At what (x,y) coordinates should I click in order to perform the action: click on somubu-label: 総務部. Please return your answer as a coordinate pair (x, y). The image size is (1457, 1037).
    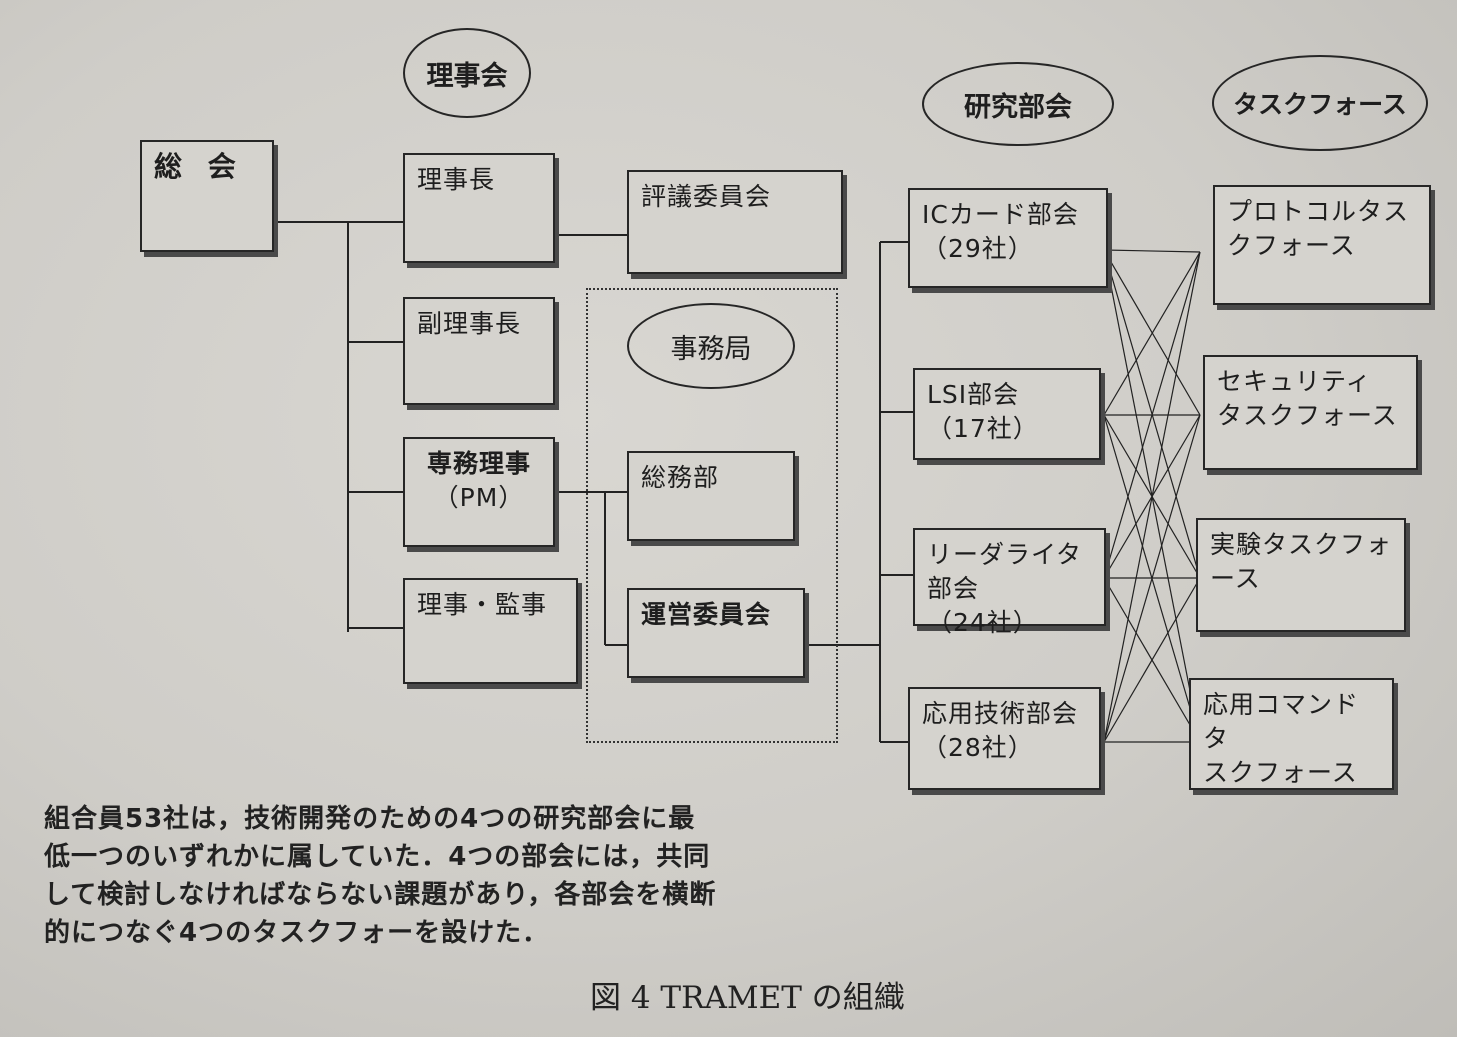
    Looking at the image, I should click on (680, 477).